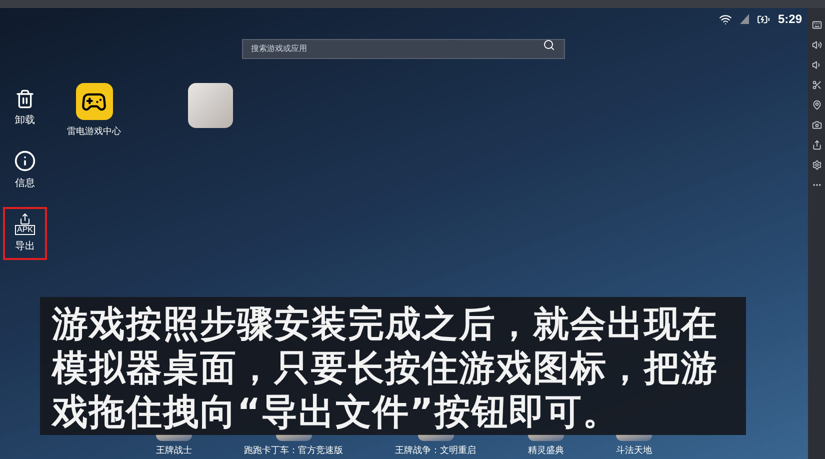 Image resolution: width=825 pixels, height=459 pixels. I want to click on side-action-button: 信息, so click(25, 170).